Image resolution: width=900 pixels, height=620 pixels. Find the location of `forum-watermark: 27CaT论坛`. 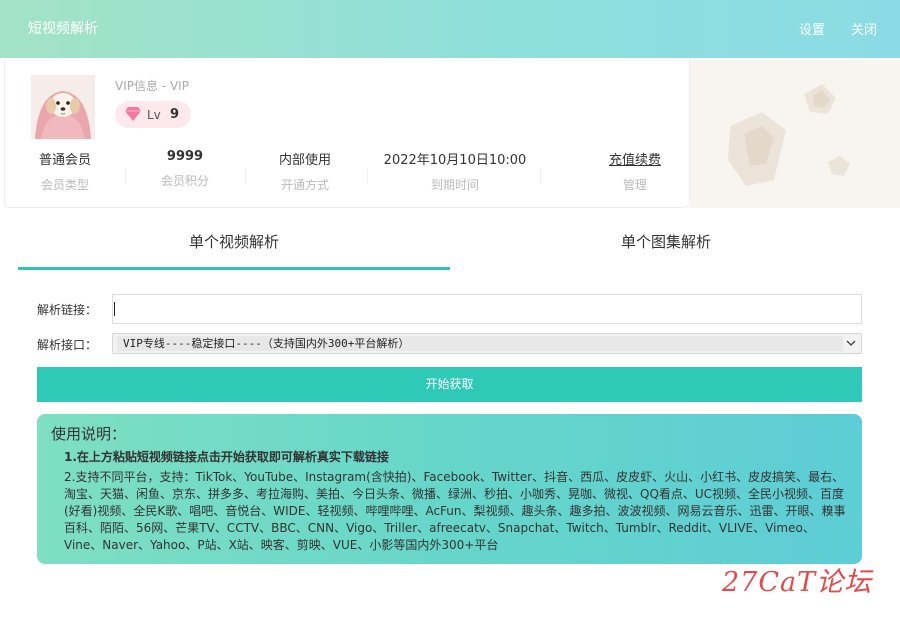

forum-watermark: 27CaT论坛 is located at coordinates (797, 582).